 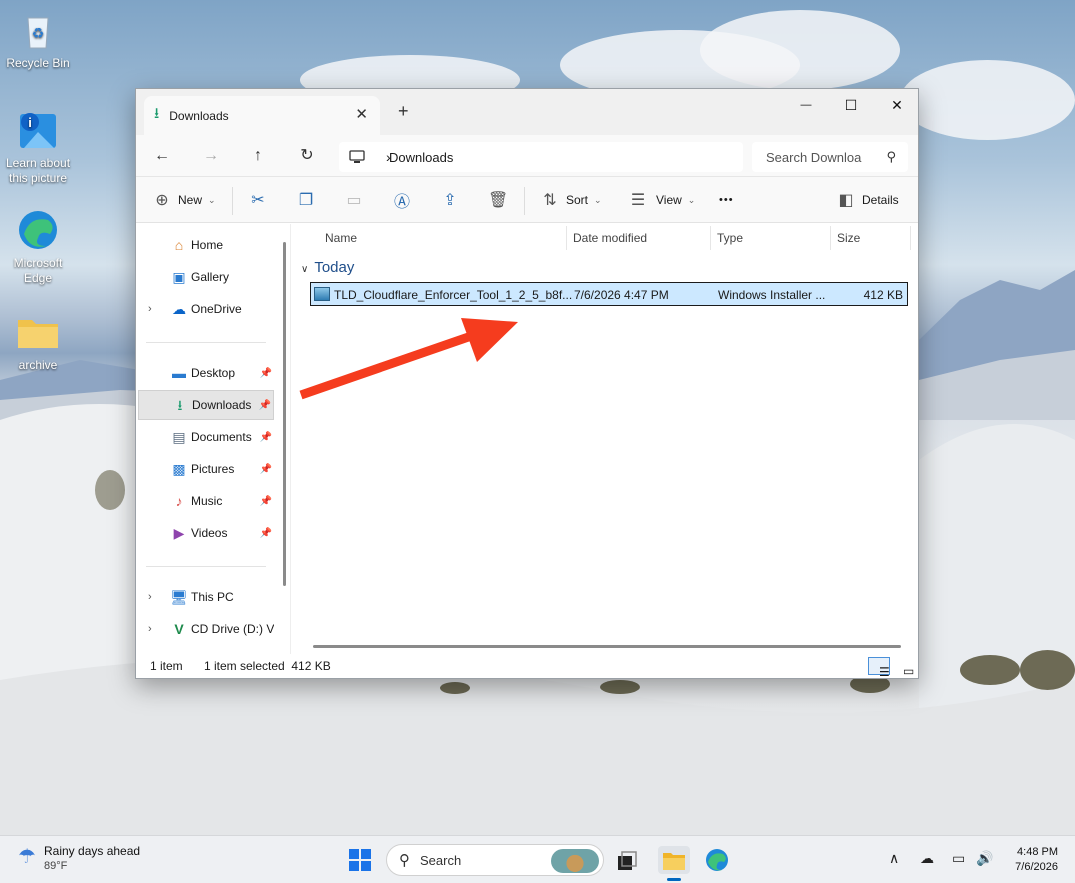 I want to click on desktop-icon-archive: archive, so click(x=38, y=341).